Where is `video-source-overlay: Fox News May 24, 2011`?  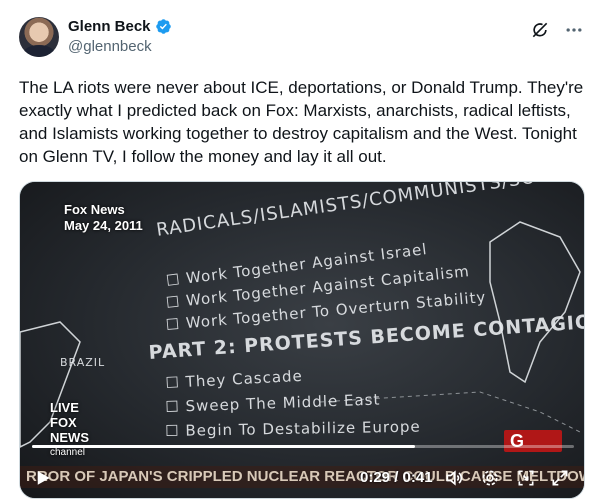 video-source-overlay: Fox News May 24, 2011 is located at coordinates (103, 218).